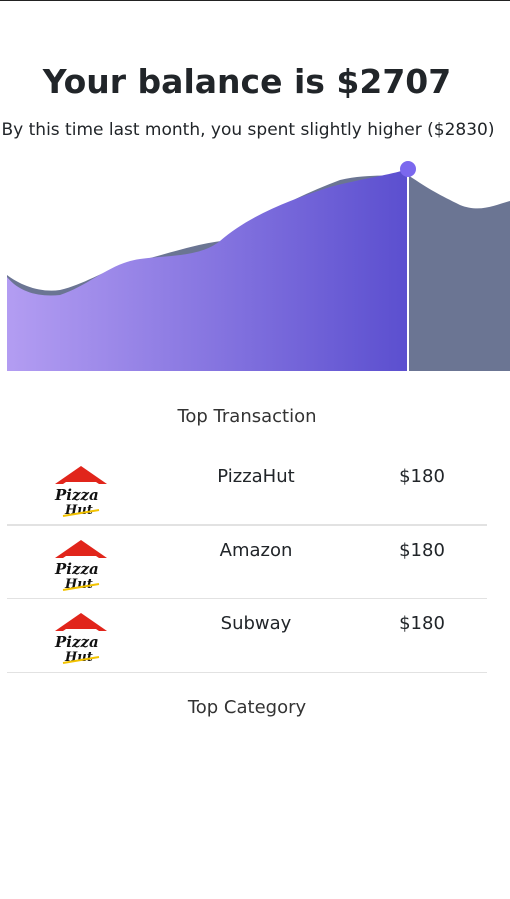  I want to click on transaction-name: PizzaHut, so click(256, 476).